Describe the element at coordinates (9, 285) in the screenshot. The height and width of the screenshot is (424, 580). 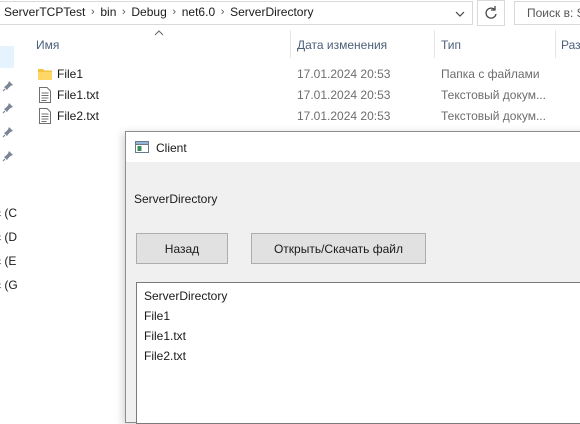
I see `nav-drive-item: с (G` at that location.